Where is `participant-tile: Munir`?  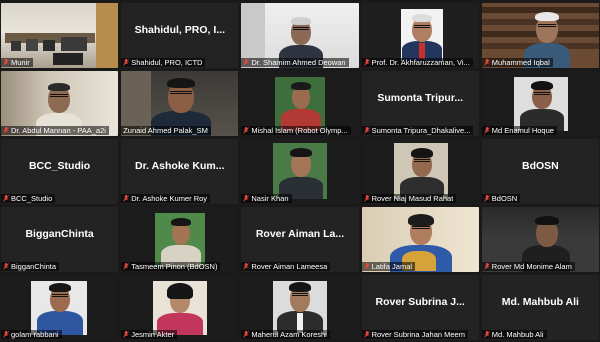
participant-tile: Munir is located at coordinates (60, 35).